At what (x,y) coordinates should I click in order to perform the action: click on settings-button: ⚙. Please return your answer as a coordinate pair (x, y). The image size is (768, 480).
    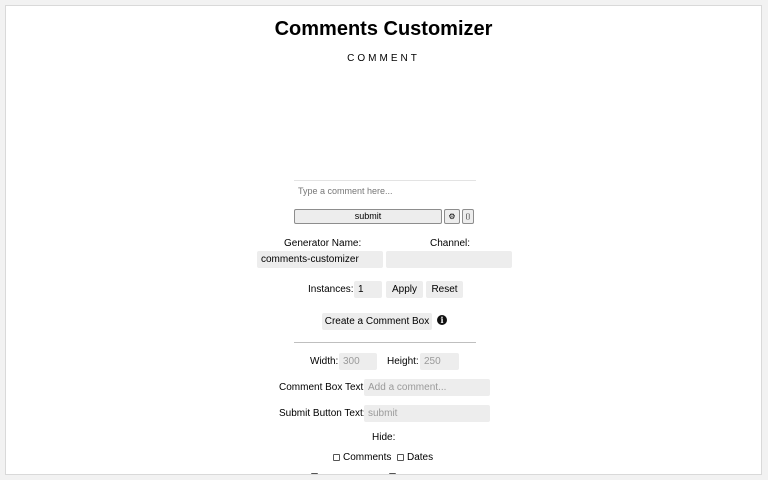
    Looking at the image, I should click on (452, 216).